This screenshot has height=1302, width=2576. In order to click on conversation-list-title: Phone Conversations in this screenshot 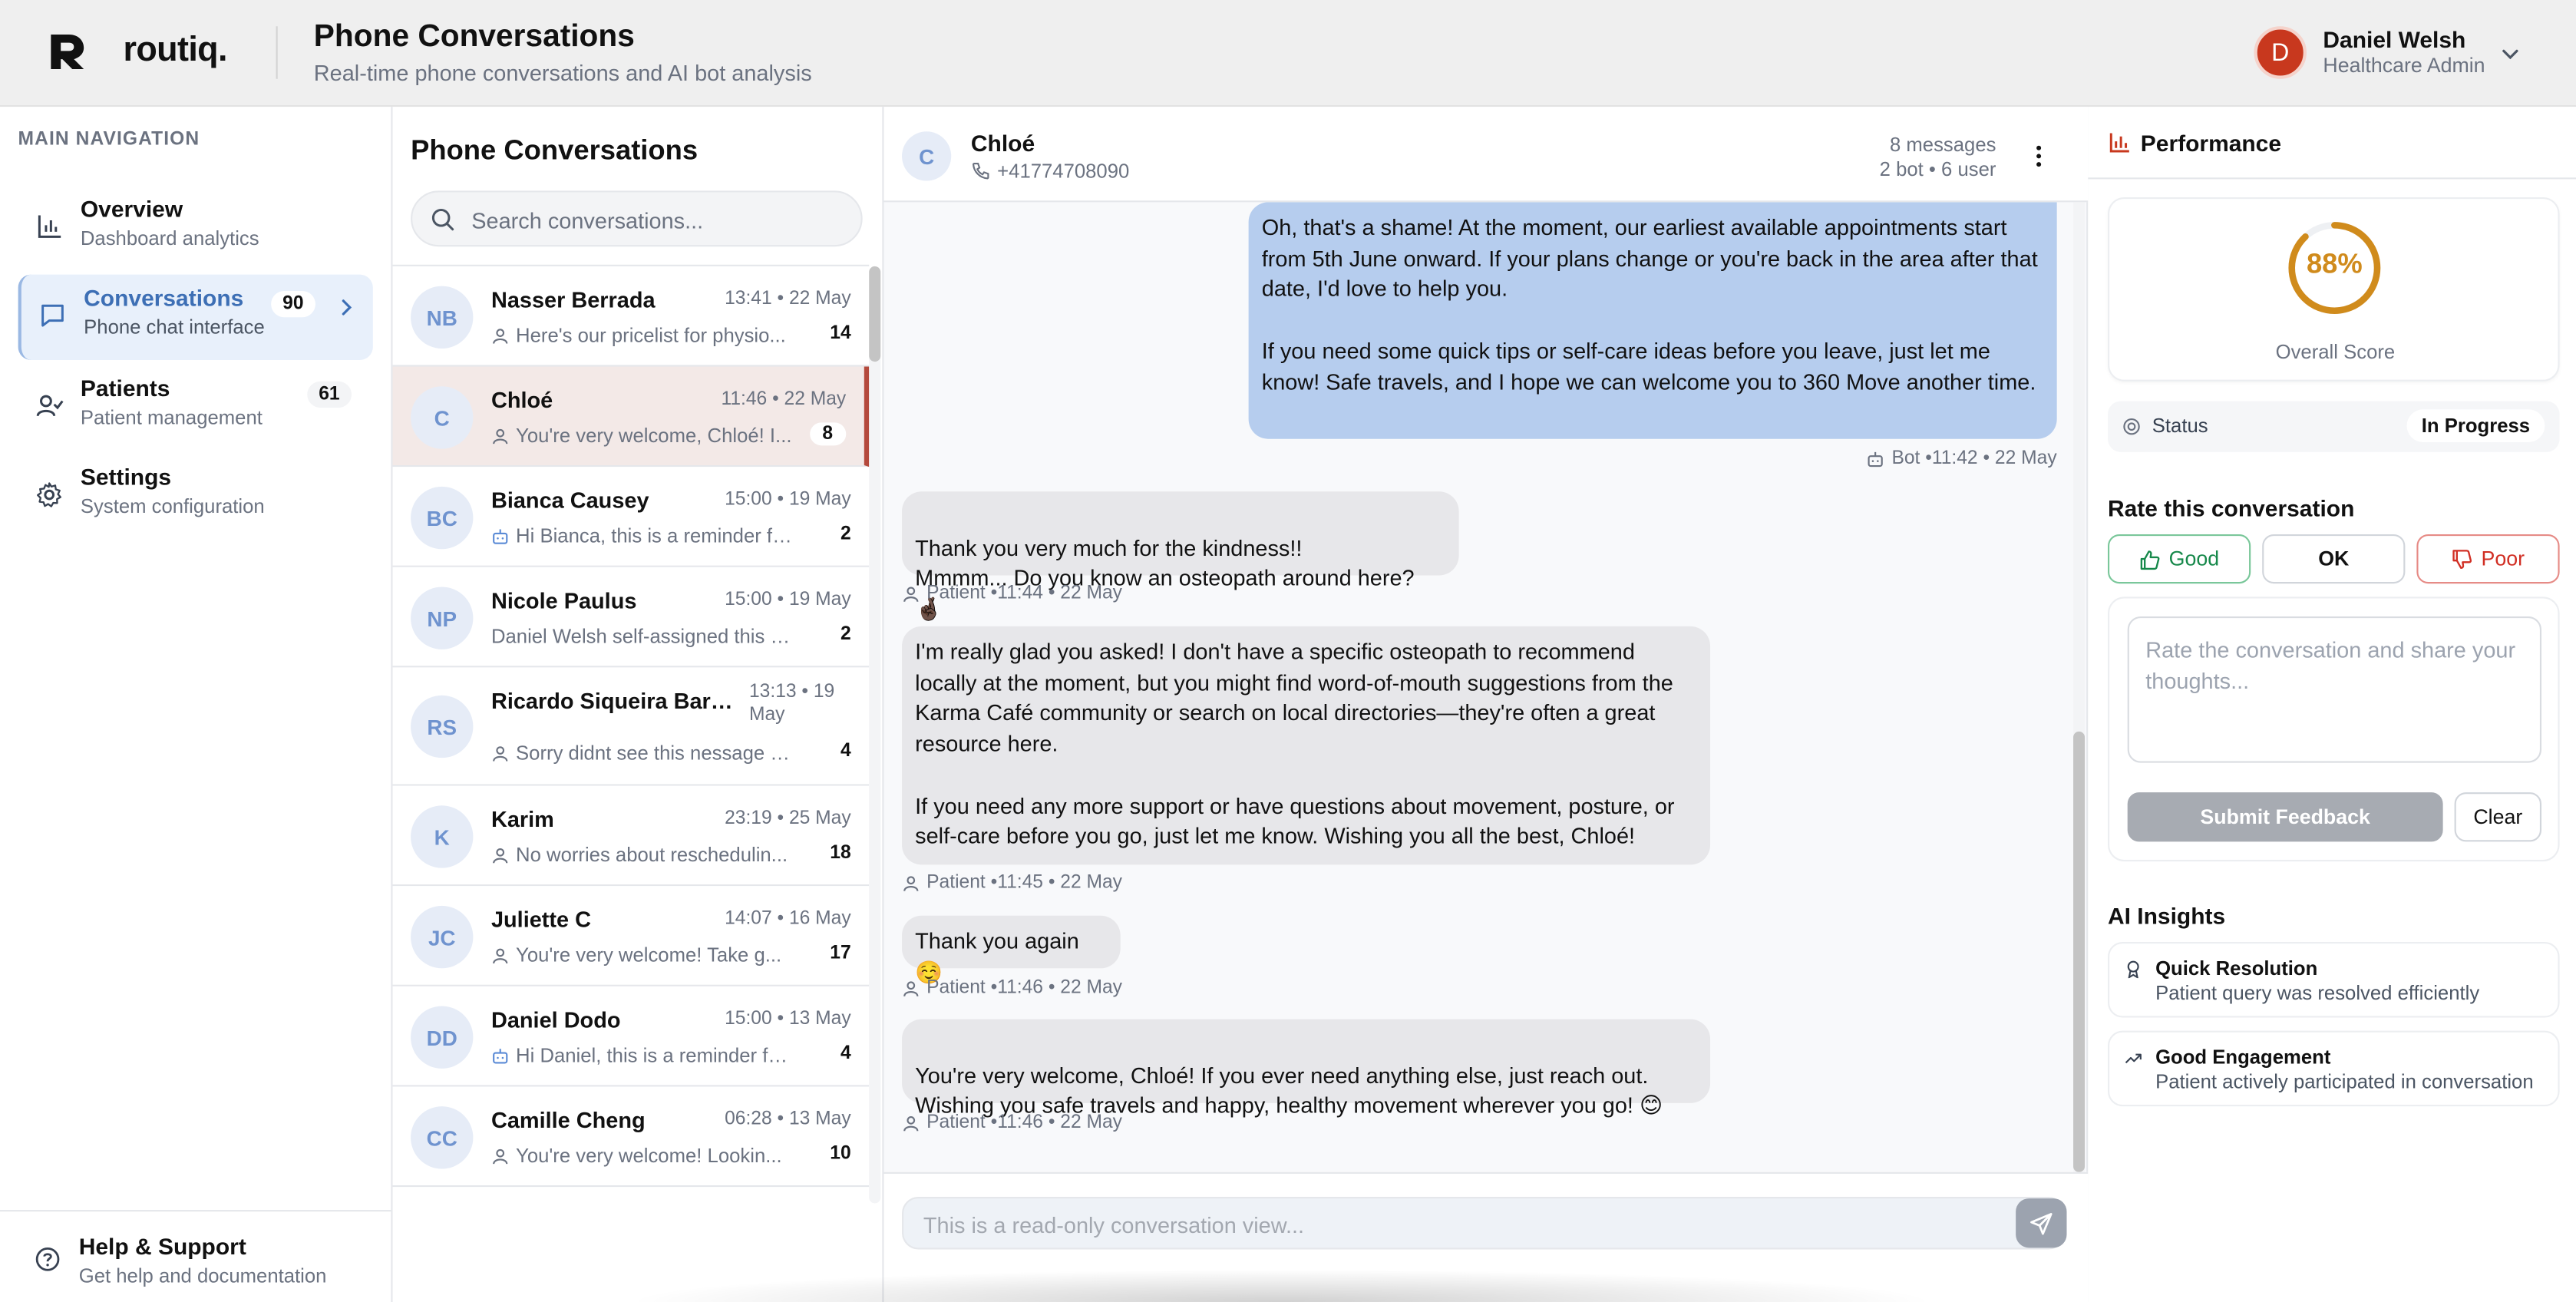, I will do `click(554, 150)`.